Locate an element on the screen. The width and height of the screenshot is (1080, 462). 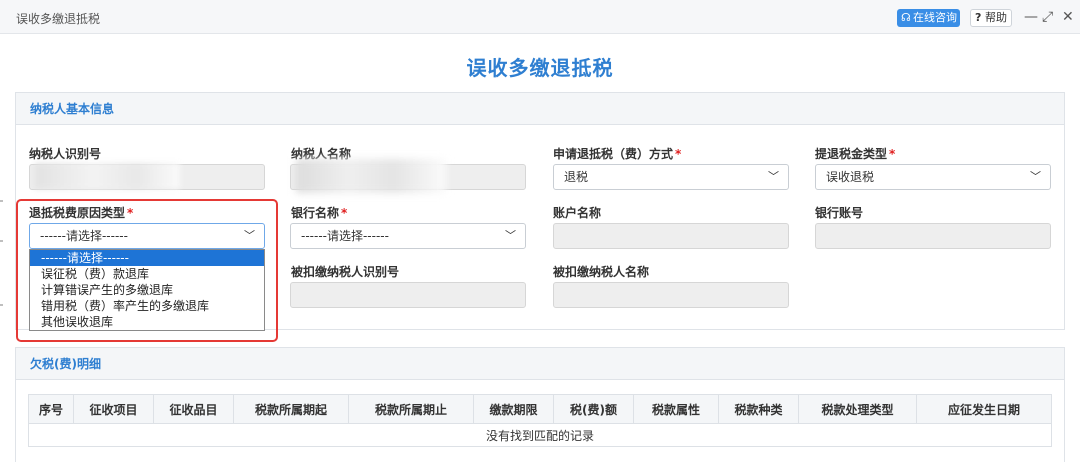
question-icon: ? is located at coordinates (978, 17).